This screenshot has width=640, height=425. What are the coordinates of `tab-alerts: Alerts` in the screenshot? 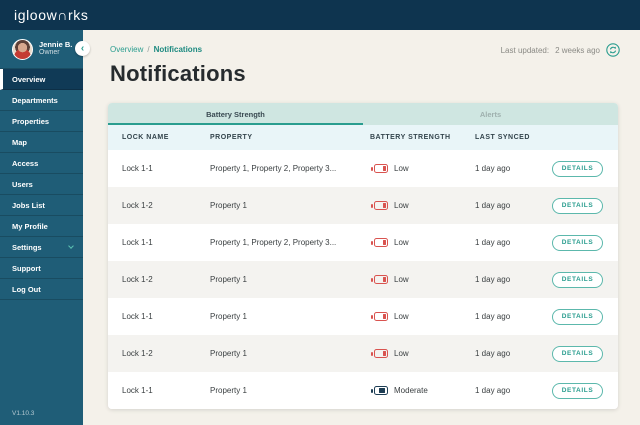 It's located at (490, 114).